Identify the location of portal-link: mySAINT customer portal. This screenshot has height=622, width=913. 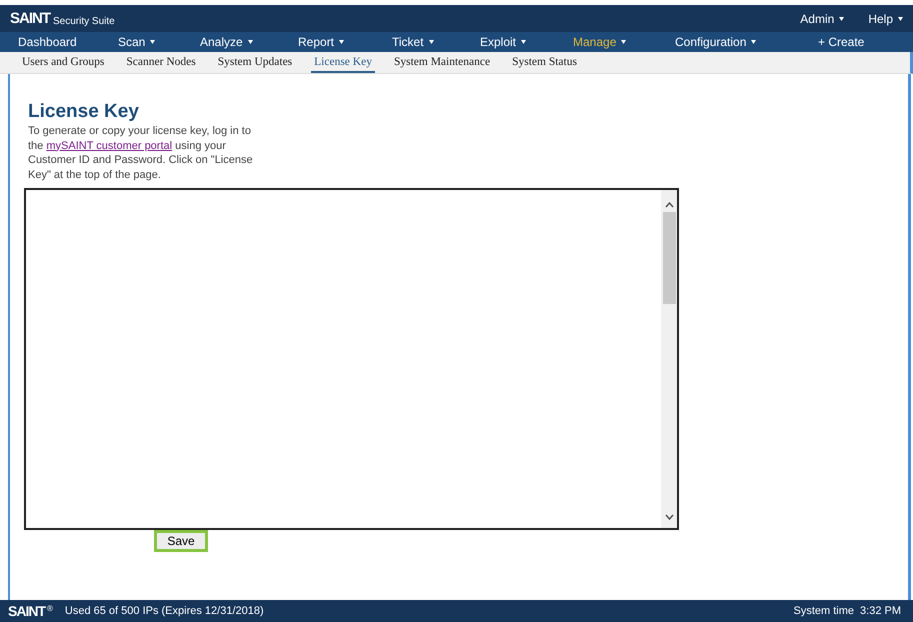
(109, 146).